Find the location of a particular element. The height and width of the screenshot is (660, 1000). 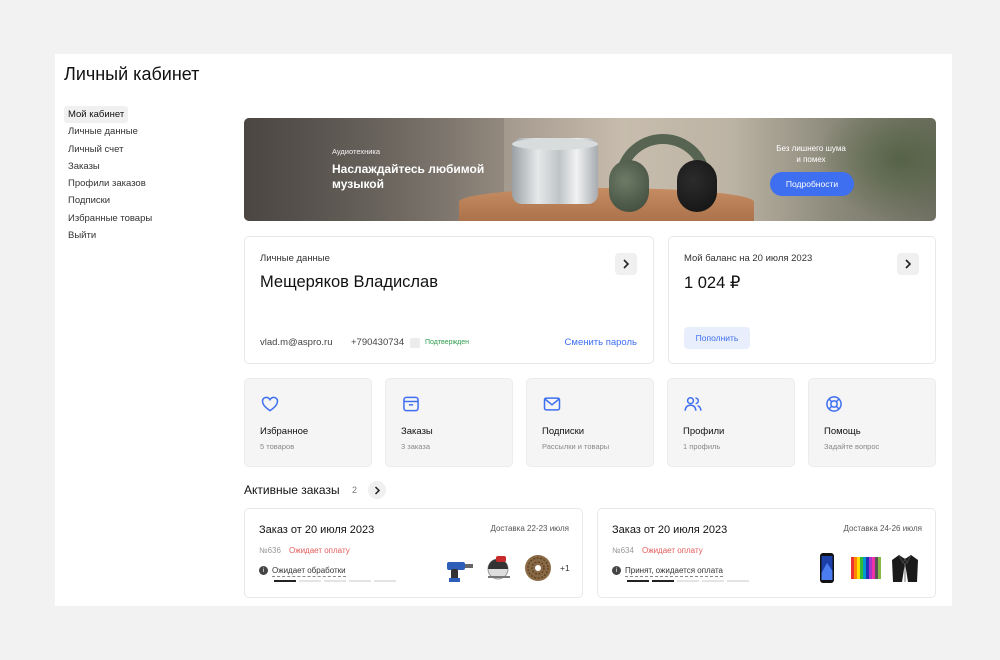

headphones-right-cup is located at coordinates (697, 186).